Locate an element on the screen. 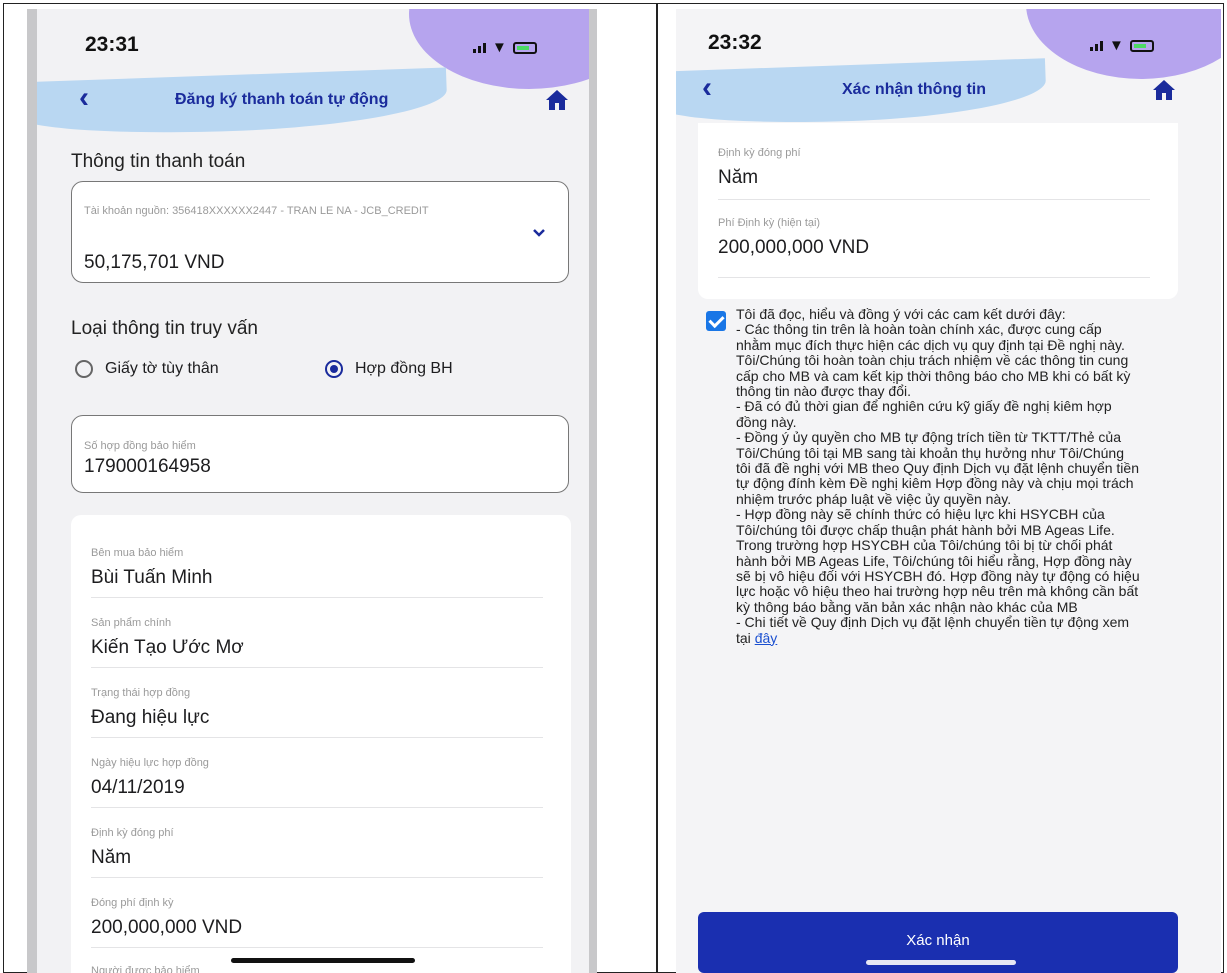 Image resolution: width=1227 pixels, height=973 pixels. status-time: 23:31 is located at coordinates (112, 44).